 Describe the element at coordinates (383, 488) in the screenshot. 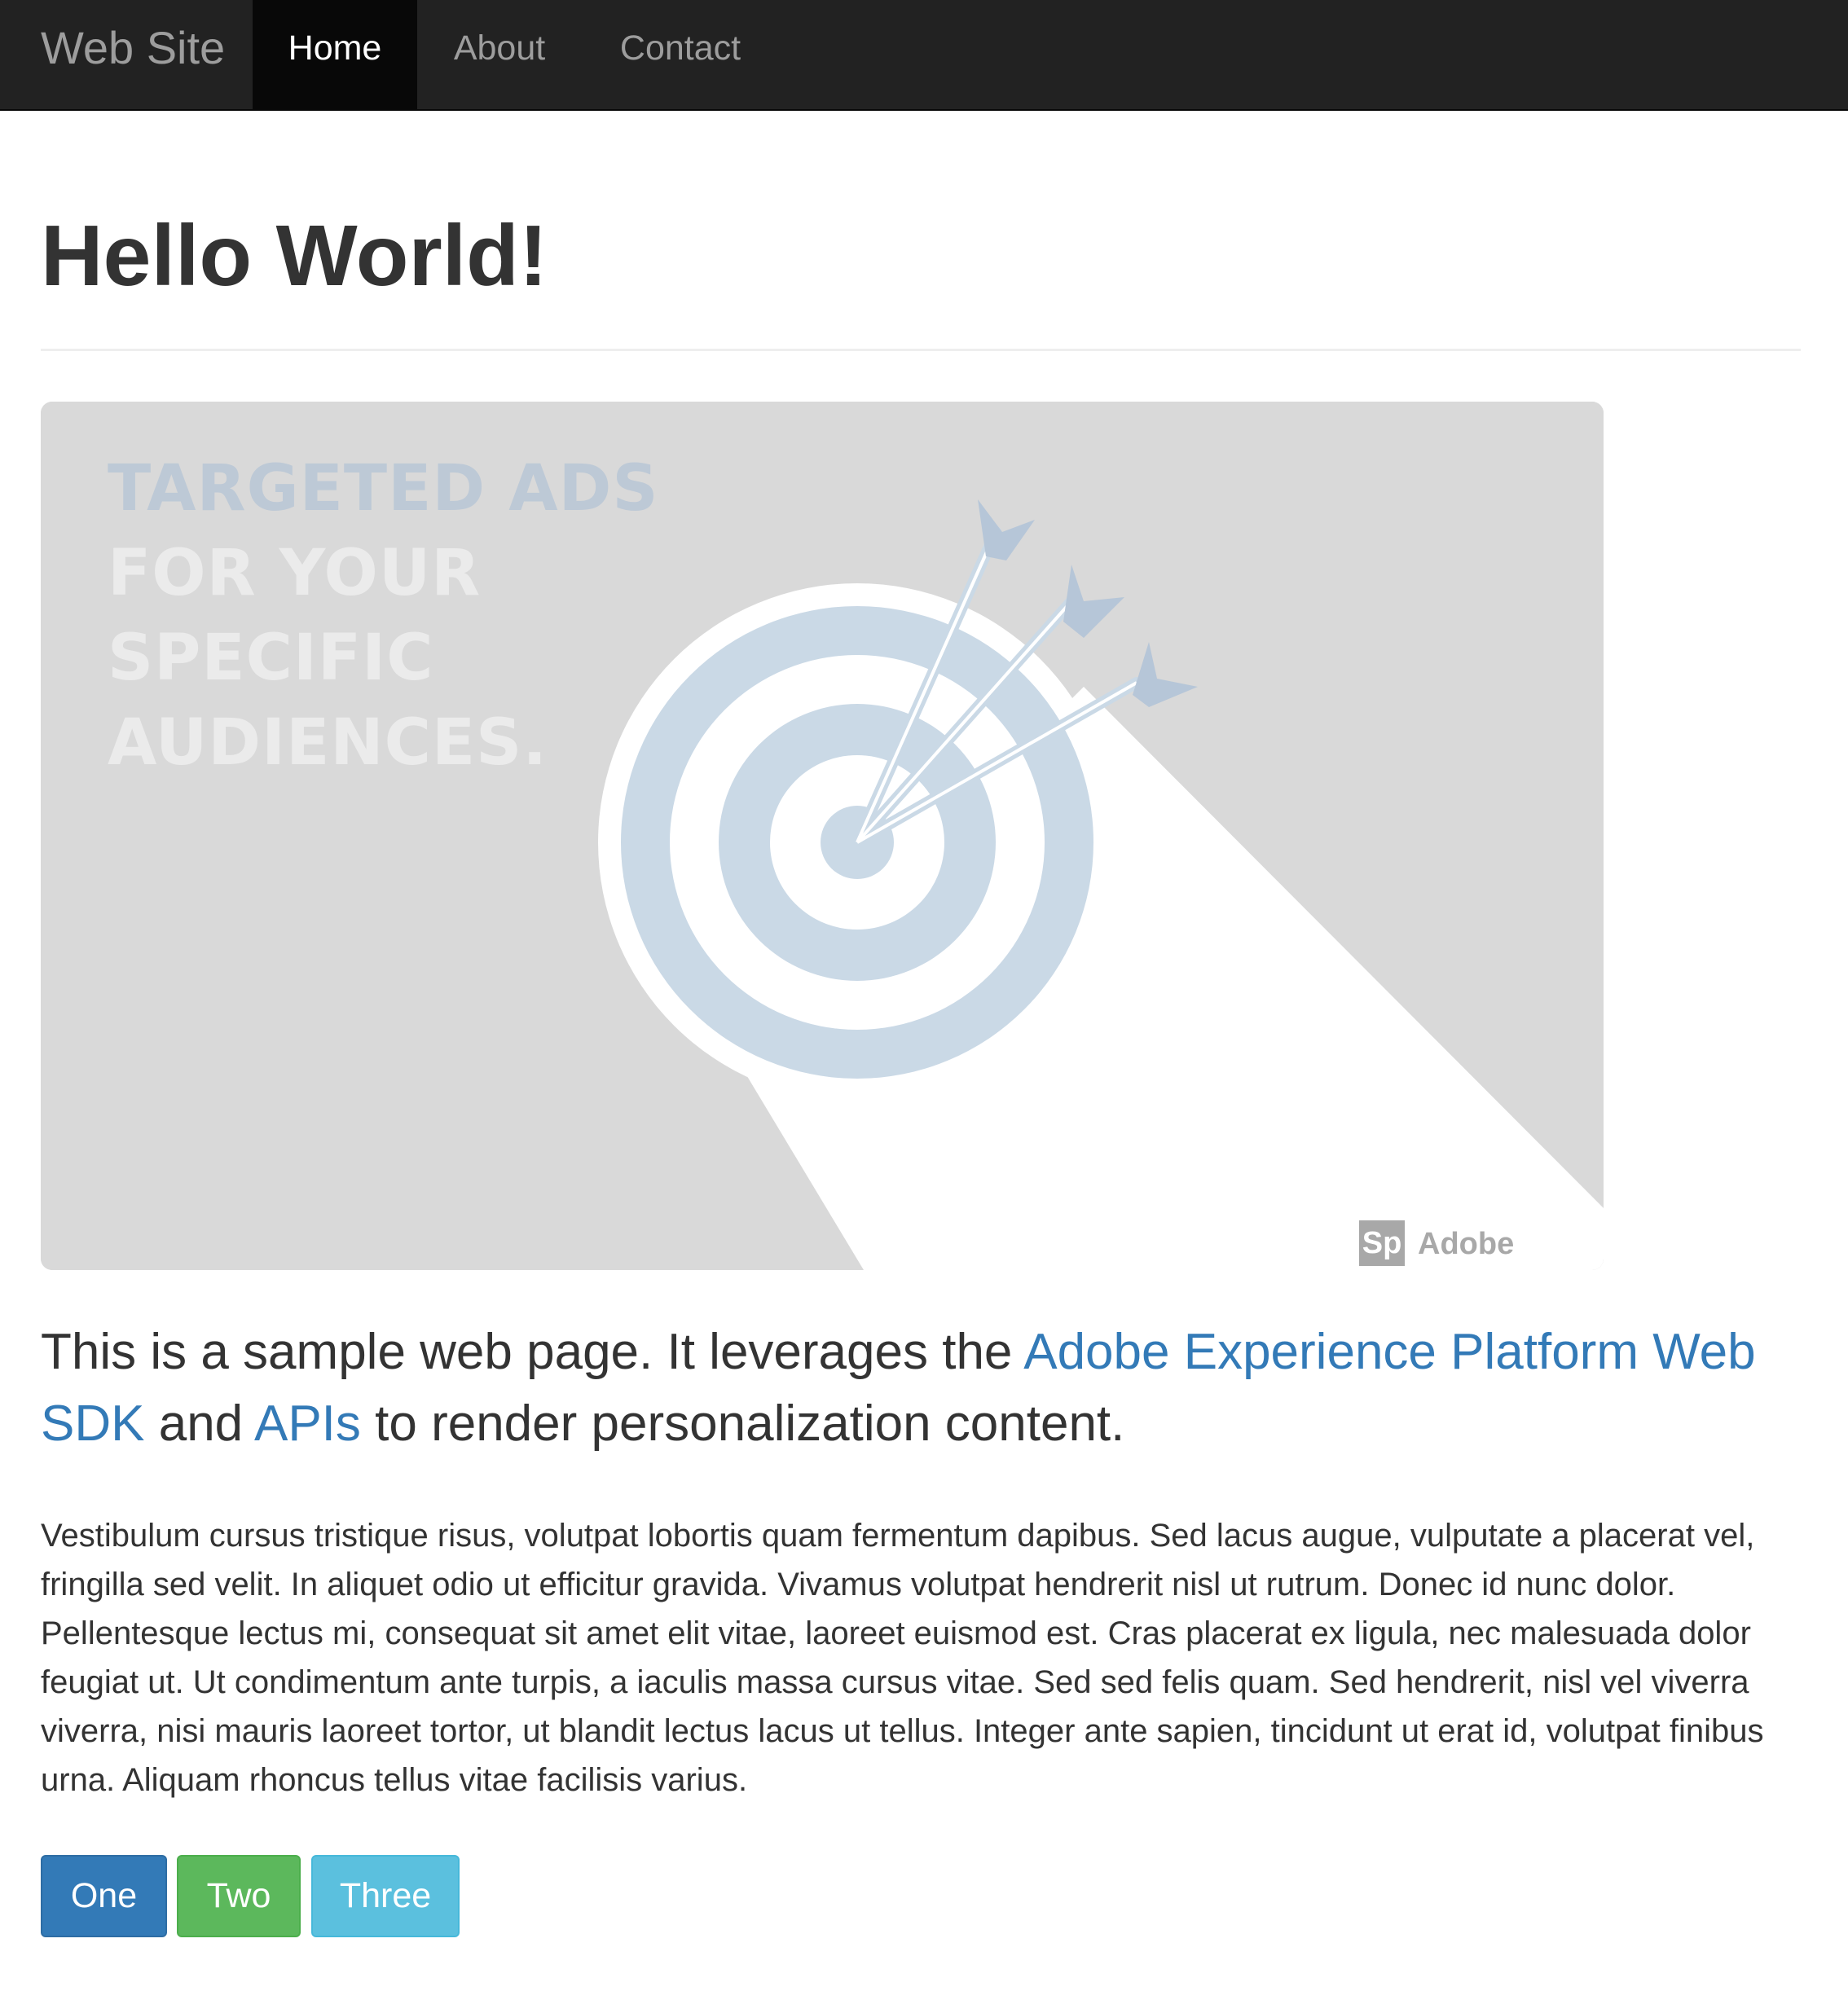

I see `hero-headline-line: TARGETED ADS` at that location.